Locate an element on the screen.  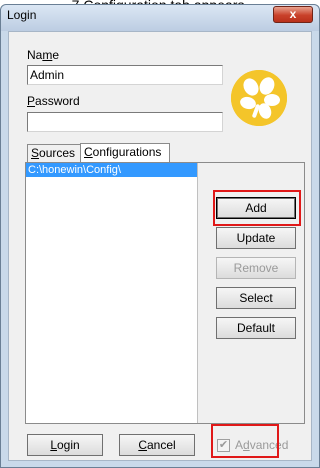
tab-configurations-label: Configurations is located at coordinates (123, 152).